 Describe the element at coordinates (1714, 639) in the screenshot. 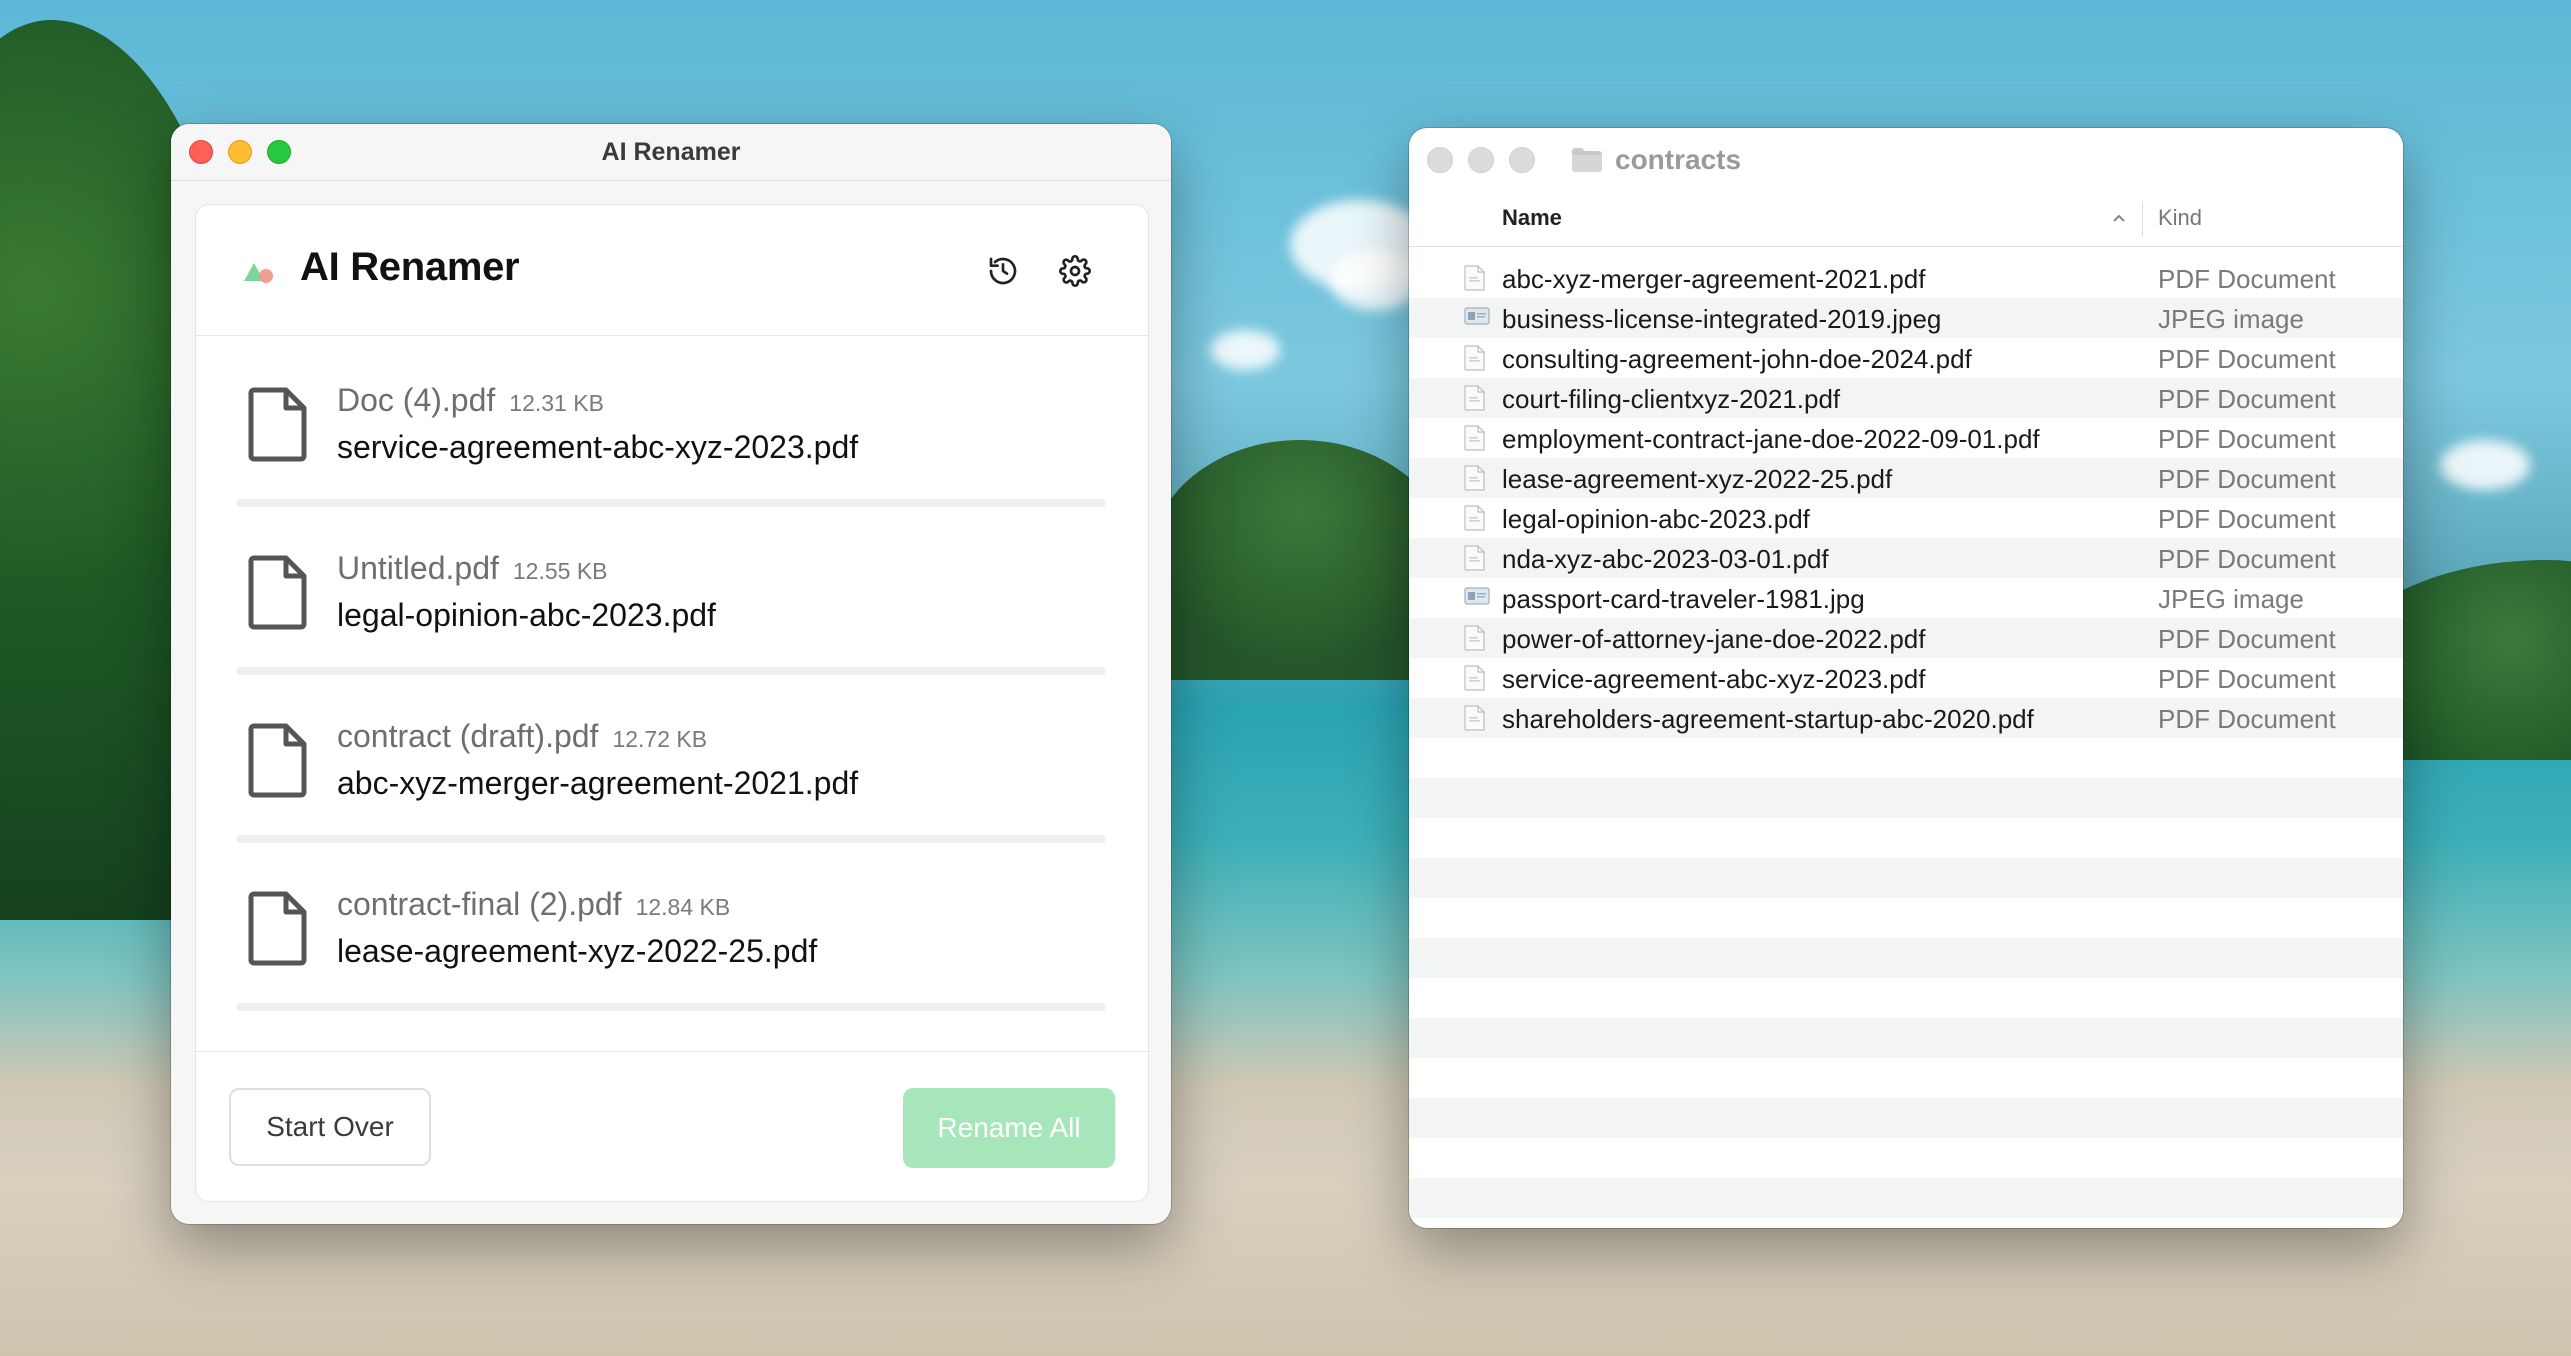

I see `file-name: power-of-attorney-jane-doe-2022.pdf` at that location.